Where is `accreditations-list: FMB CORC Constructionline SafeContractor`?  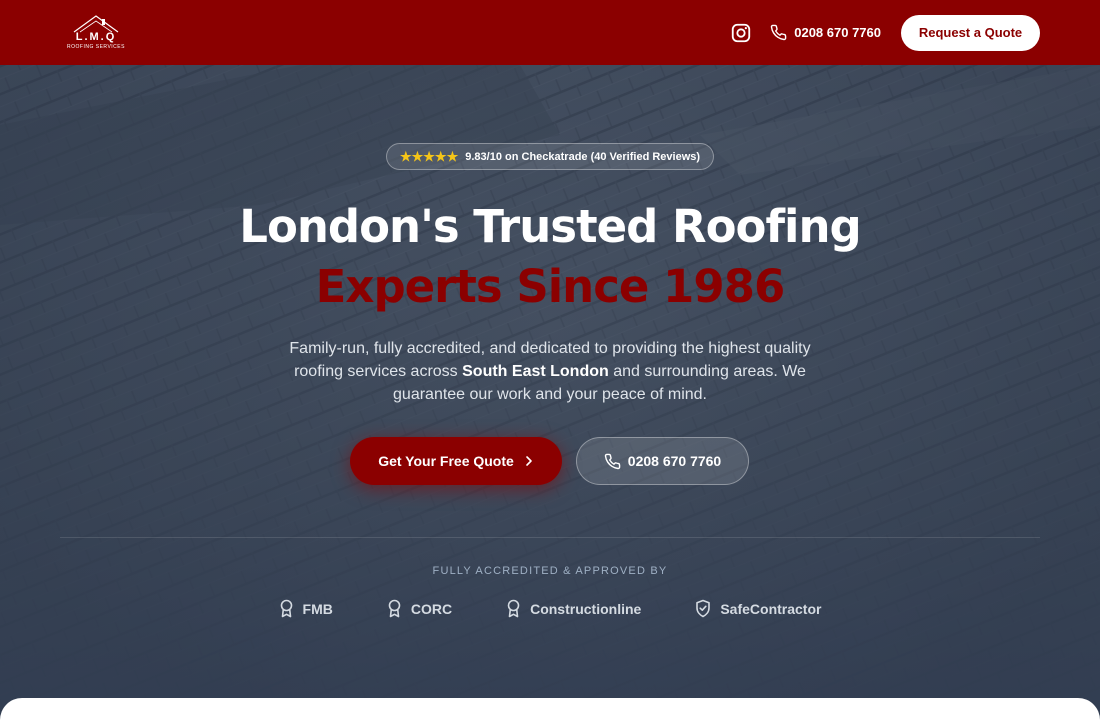 accreditations-list: FMB CORC Constructionline SafeContractor is located at coordinates (550, 608).